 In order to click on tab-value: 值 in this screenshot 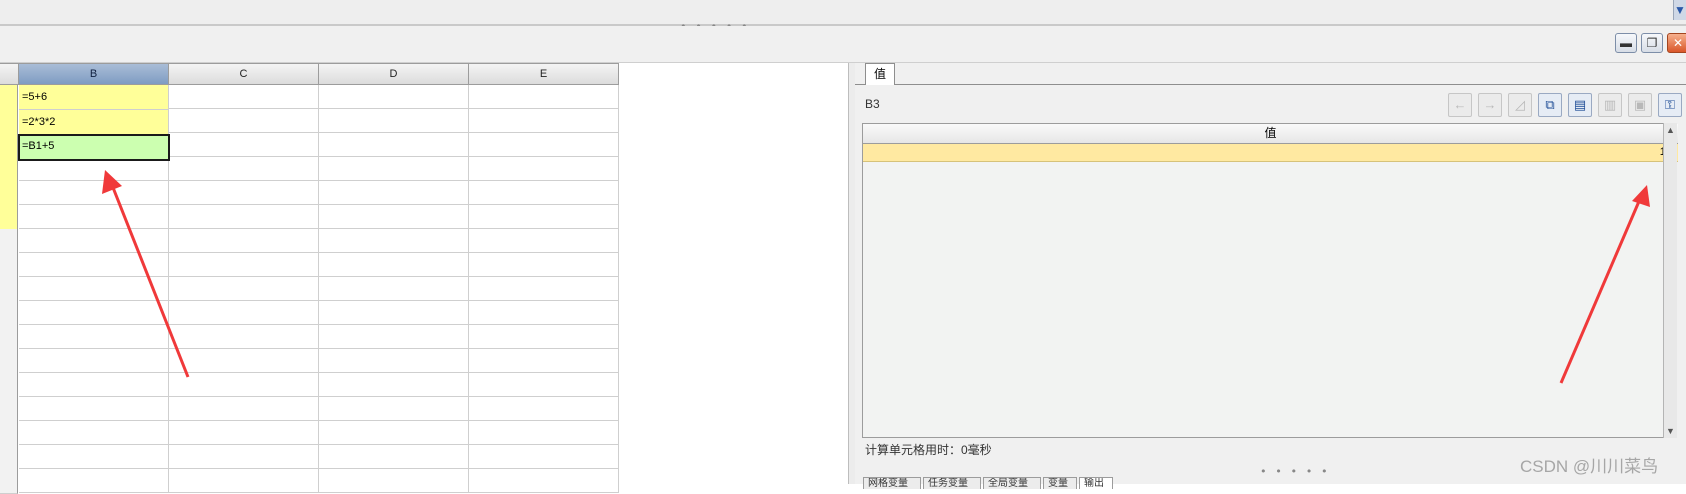, I will do `click(880, 74)`.